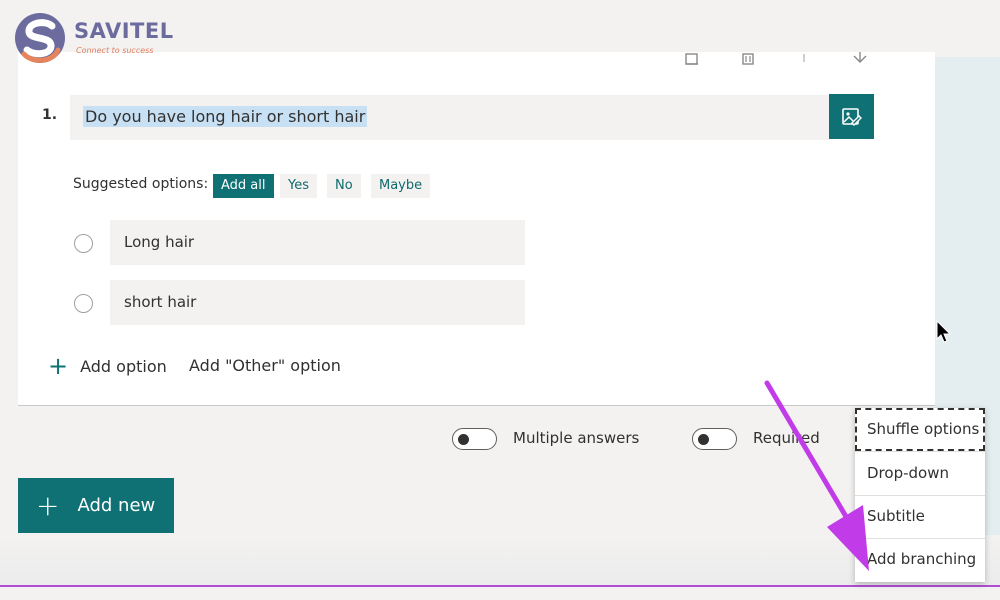 This screenshot has height=600, width=1000. I want to click on purple-divider, so click(500, 586).